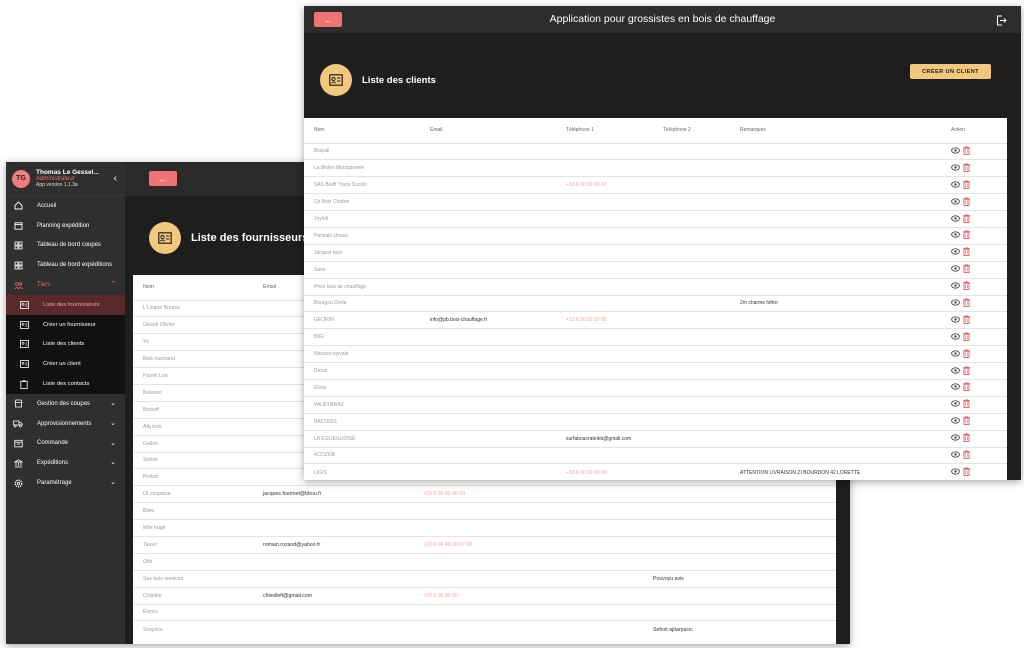 The image size is (1024, 648). Describe the element at coordinates (655, 219) in the screenshot. I see `table-row: Joylott` at that location.